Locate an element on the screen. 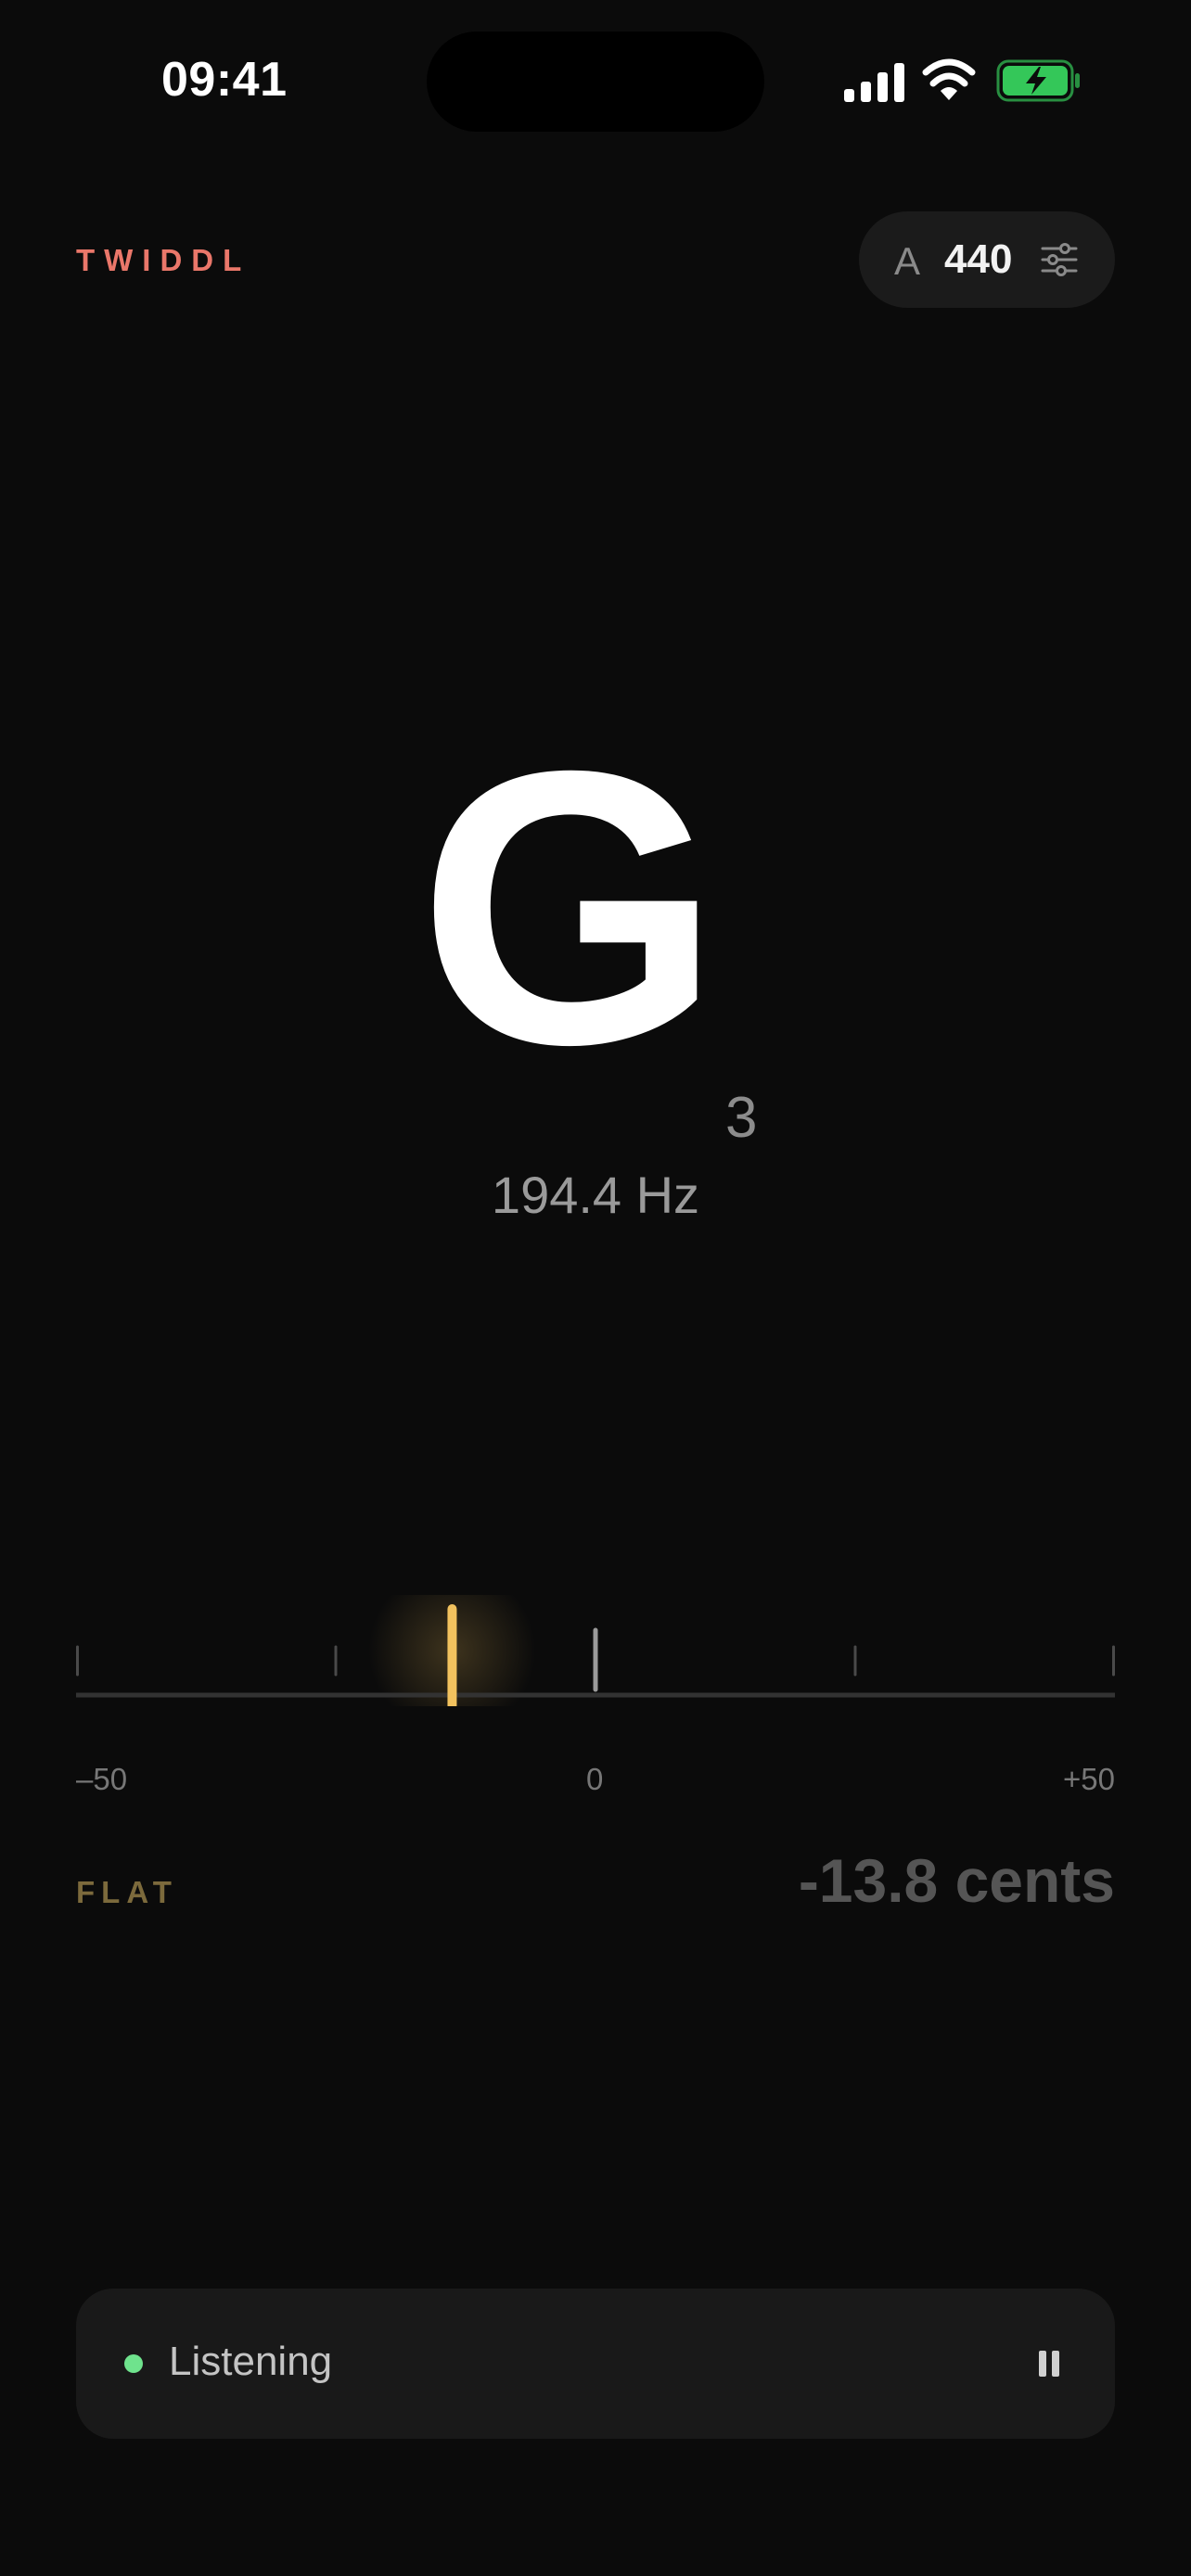 The image size is (1191, 2576). wifi-icon is located at coordinates (949, 79).